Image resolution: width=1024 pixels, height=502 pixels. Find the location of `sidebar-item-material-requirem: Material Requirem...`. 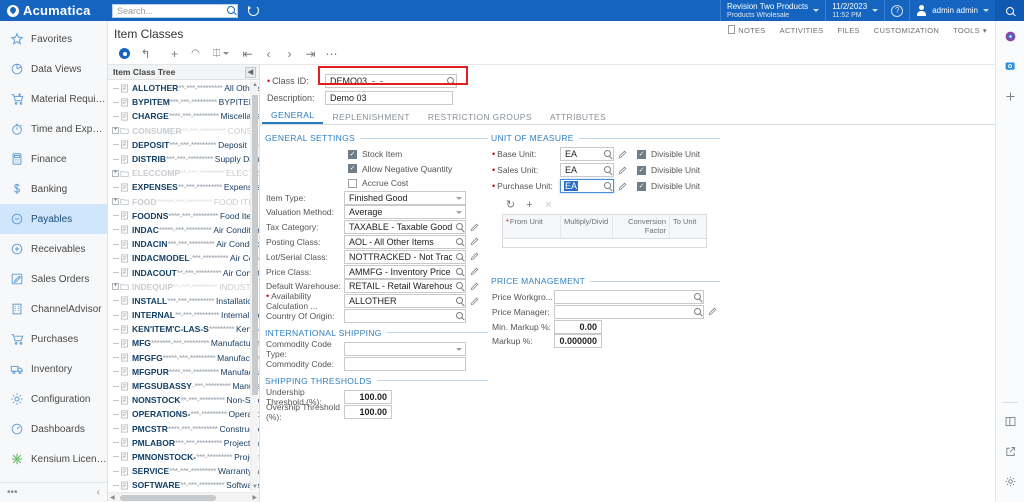

sidebar-item-material-requirem: Material Requirem... is located at coordinates (53, 99).